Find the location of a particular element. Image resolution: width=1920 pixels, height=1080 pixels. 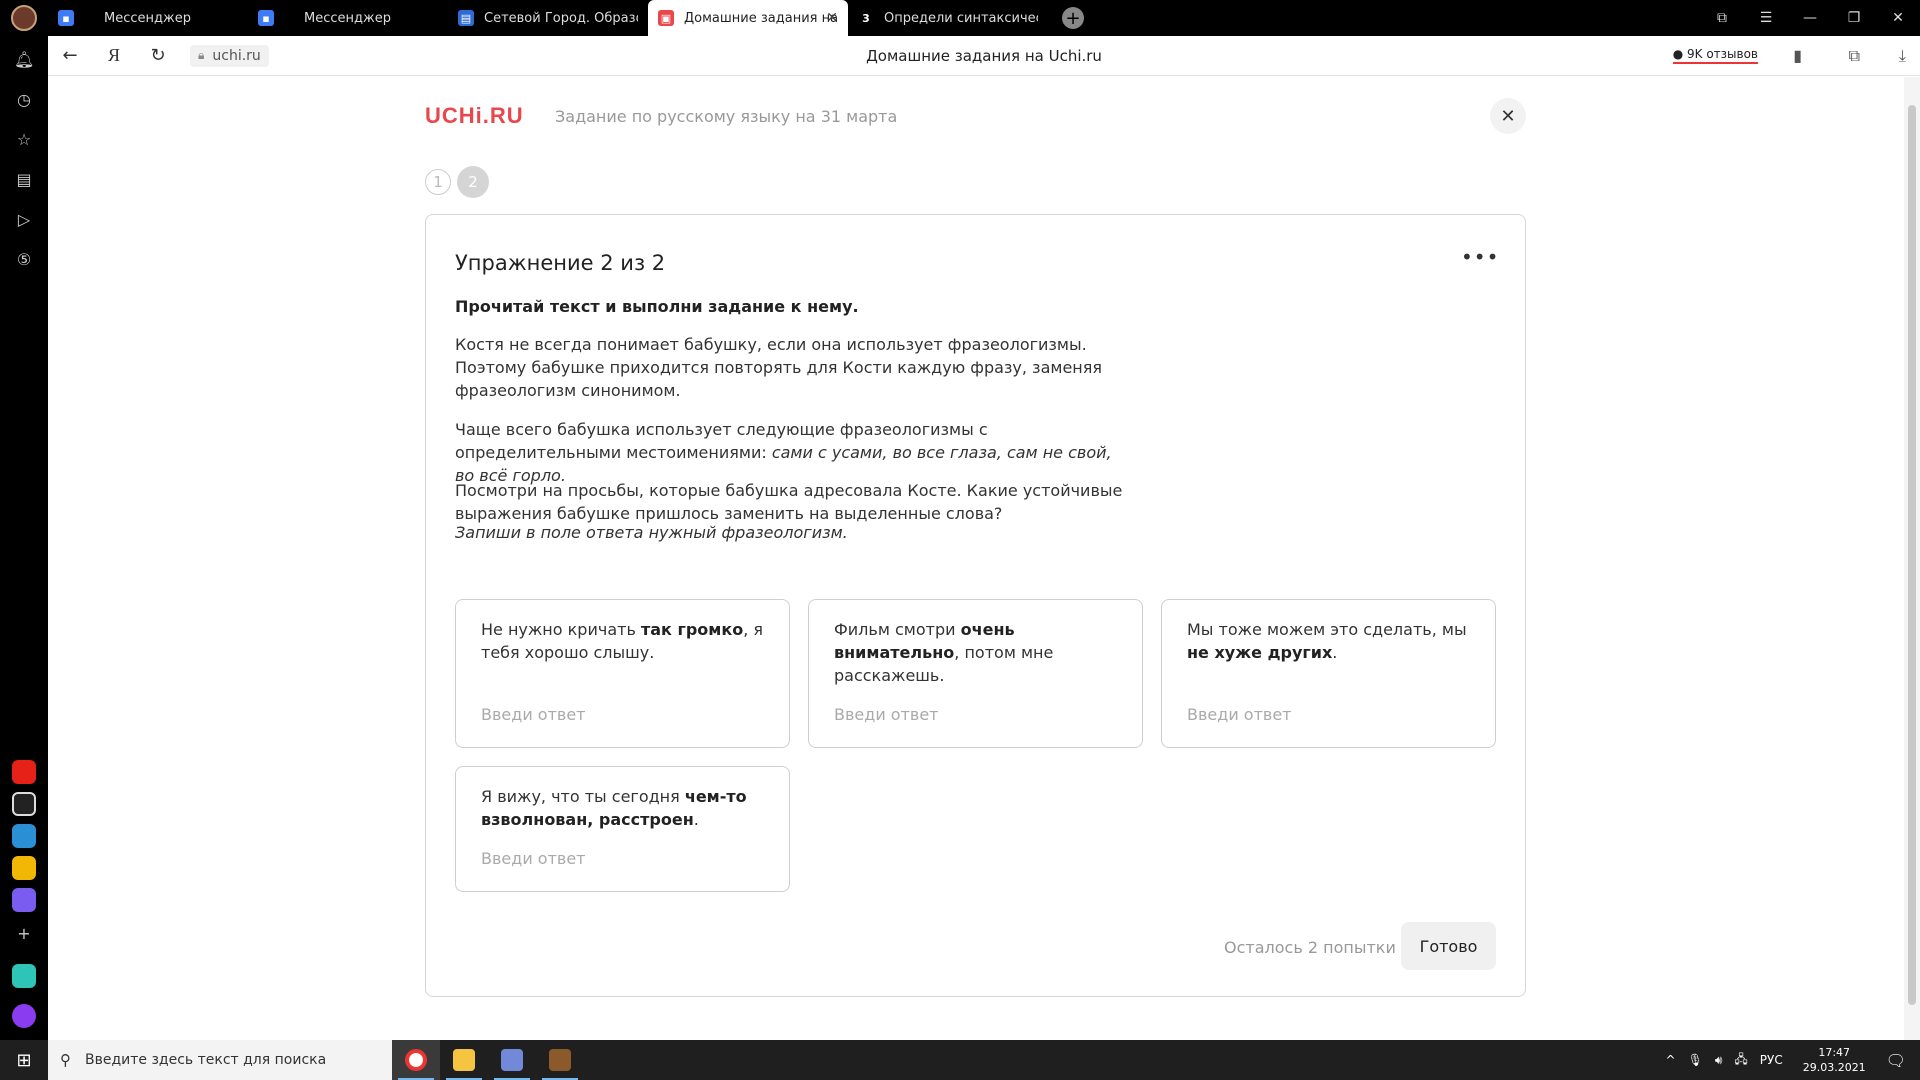

lock-icon: 🔒︎ is located at coordinates (201, 55).